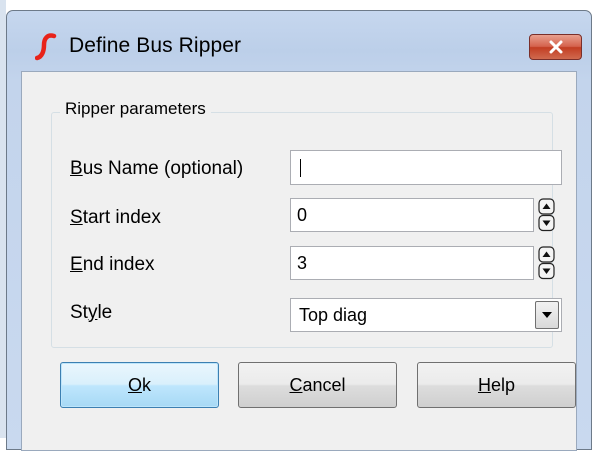 The height and width of the screenshot is (451, 601). I want to click on chevron-down-icon, so click(547, 315).